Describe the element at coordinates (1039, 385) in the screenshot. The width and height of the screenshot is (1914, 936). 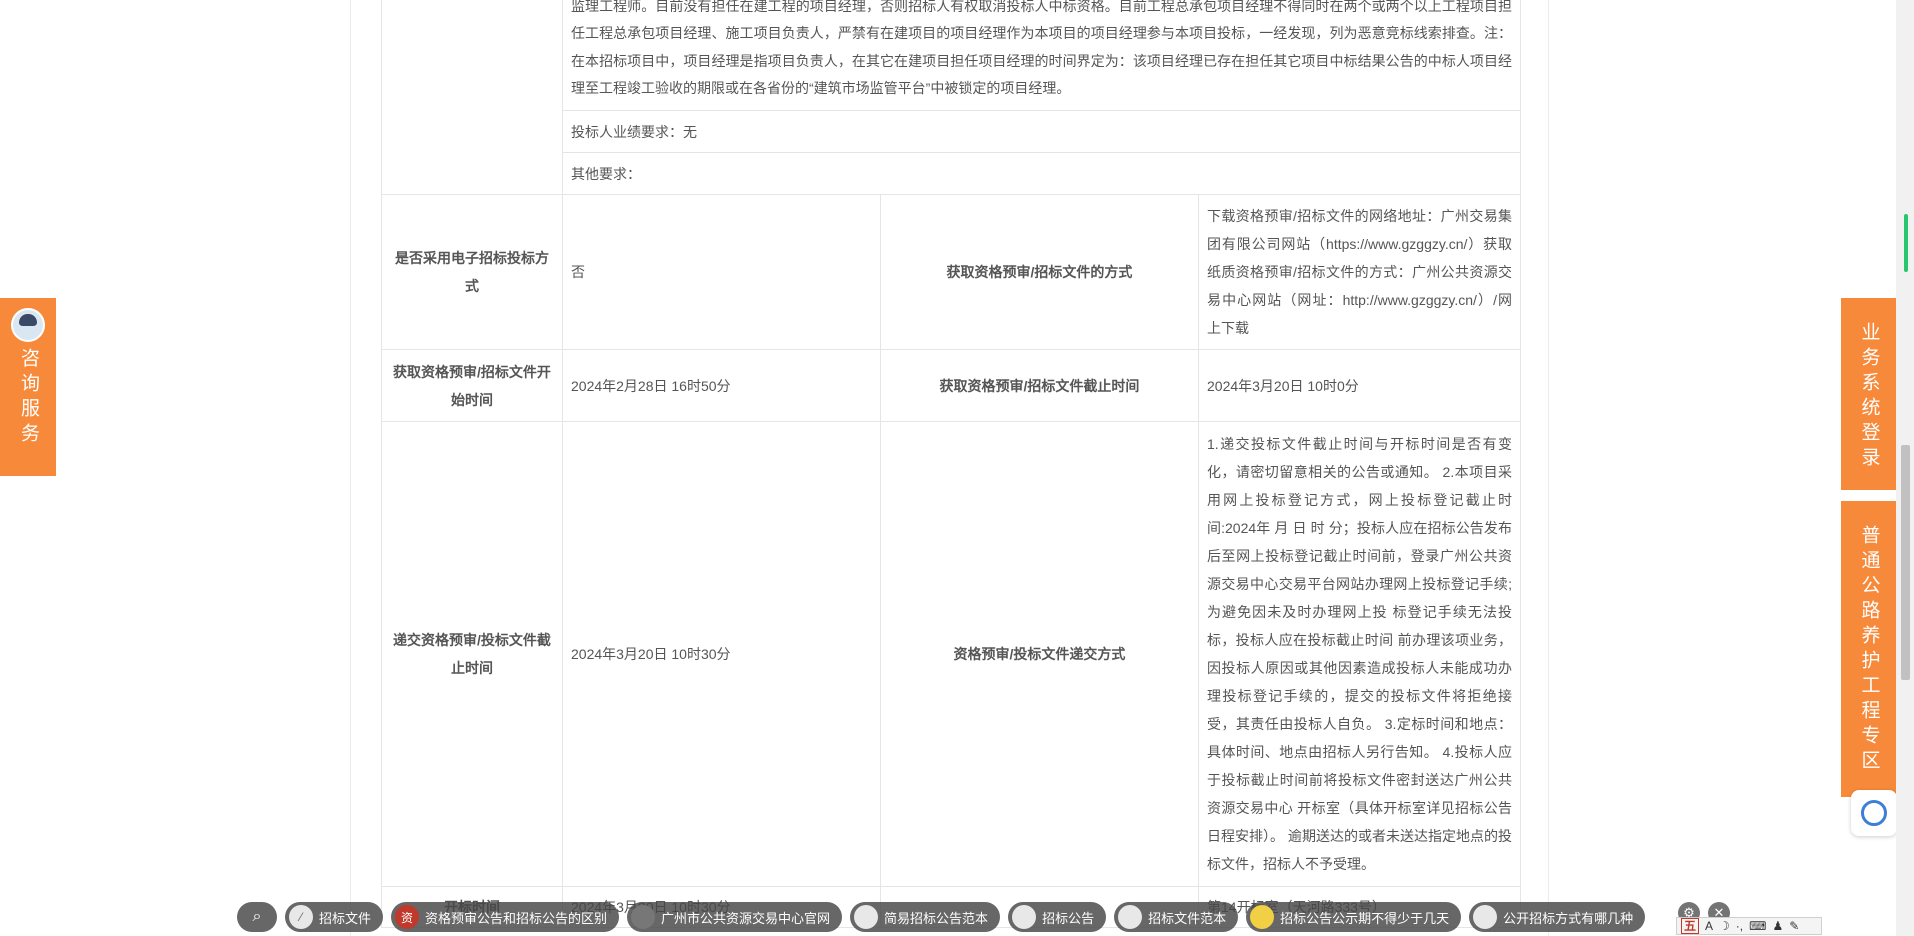
I see `document-end-label: 获取资格预审/招标文件截止时间` at that location.